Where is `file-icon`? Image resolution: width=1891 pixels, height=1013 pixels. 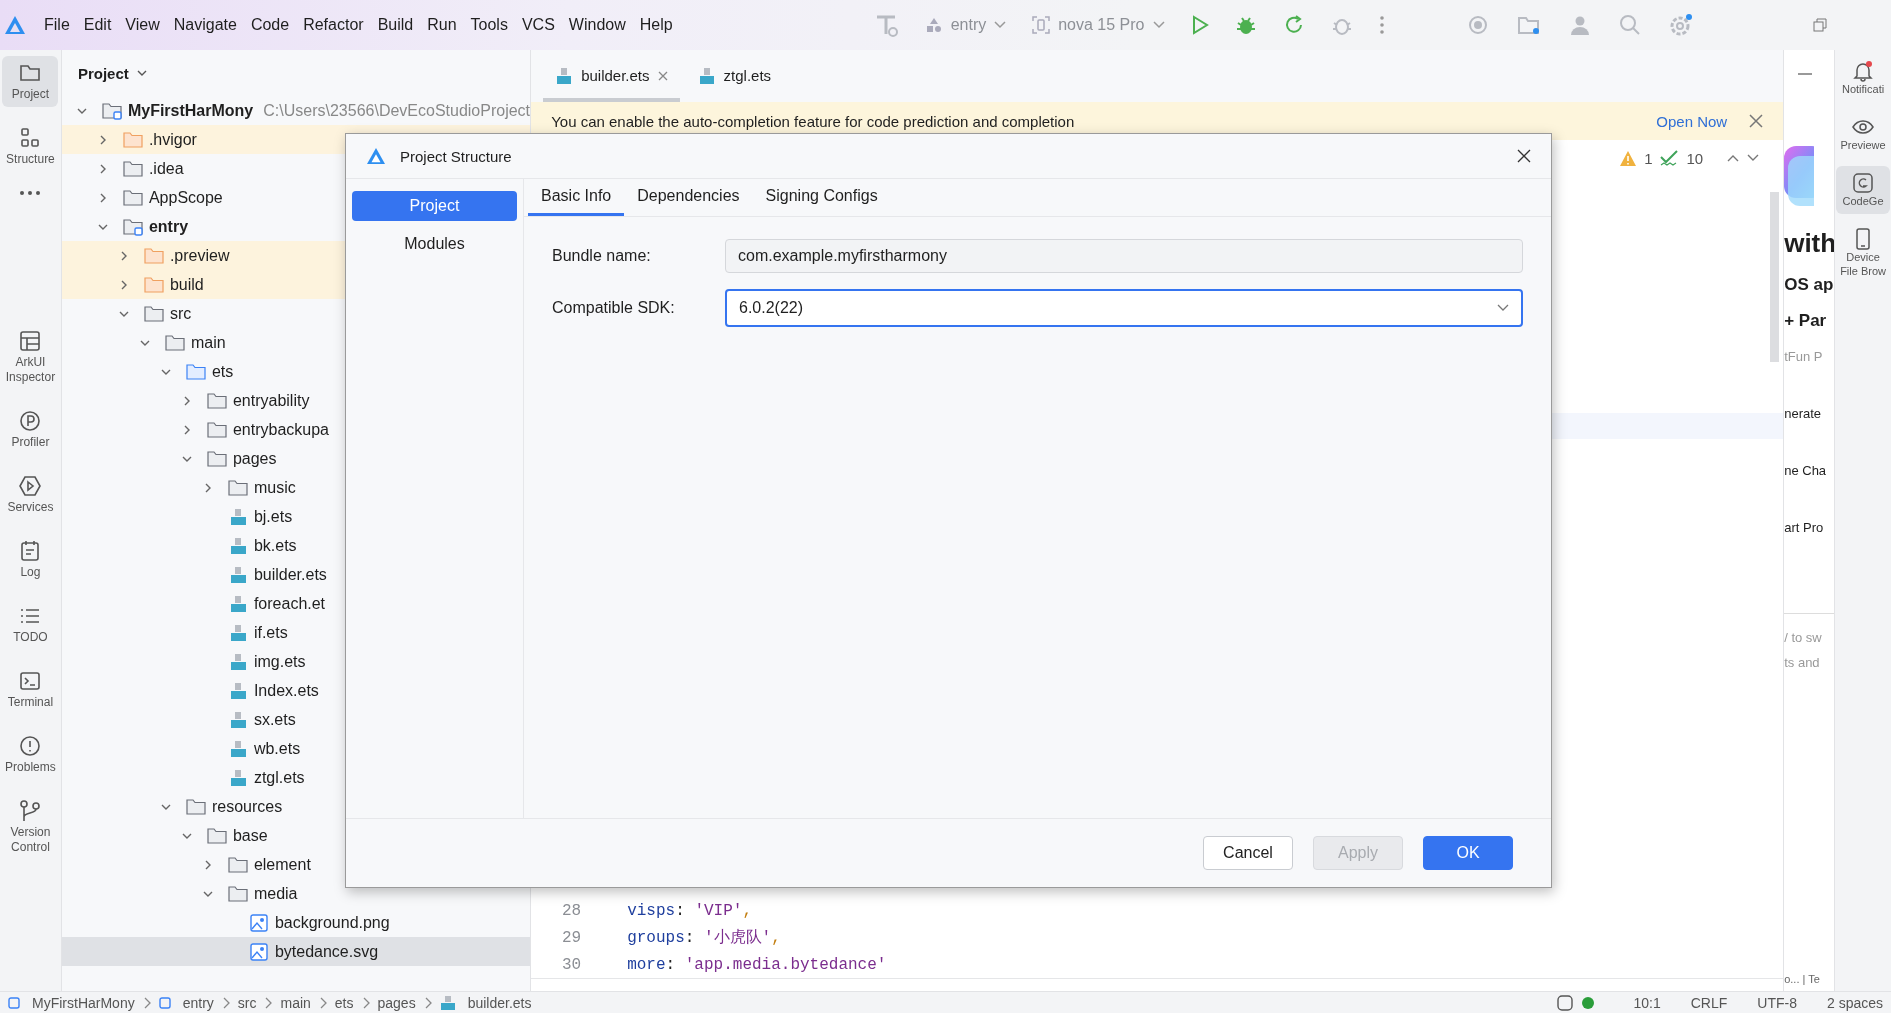 file-icon is located at coordinates (706, 75).